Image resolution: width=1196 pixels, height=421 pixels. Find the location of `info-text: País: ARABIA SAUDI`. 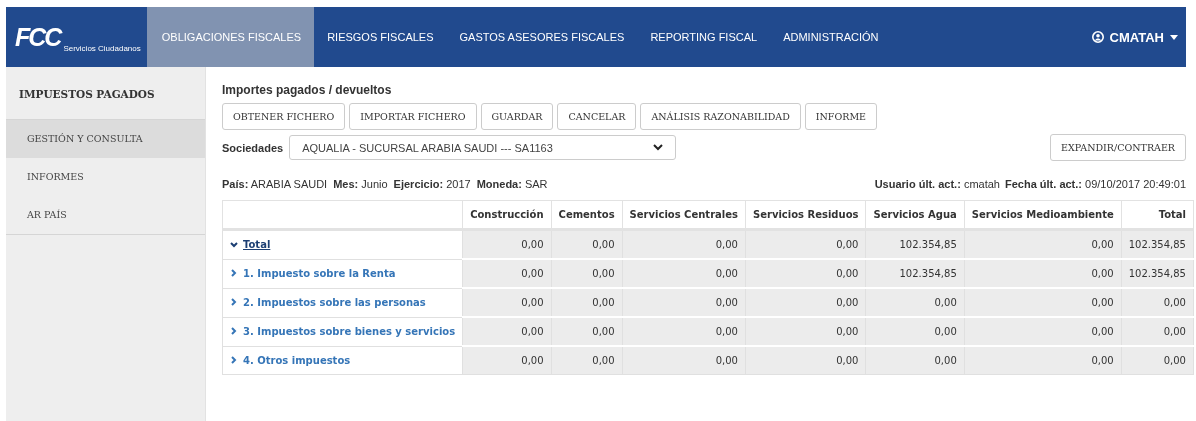

info-text: País: ARABIA SAUDI is located at coordinates (275, 184).